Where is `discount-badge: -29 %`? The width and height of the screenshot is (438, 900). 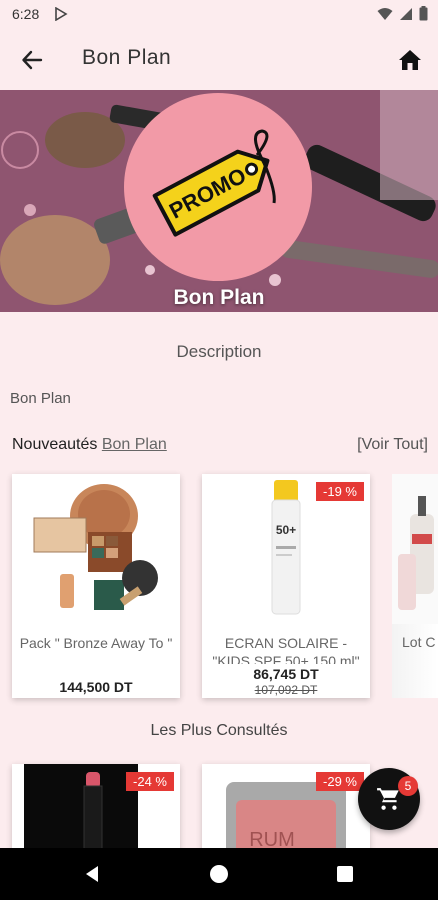
discount-badge: -29 % is located at coordinates (340, 781).